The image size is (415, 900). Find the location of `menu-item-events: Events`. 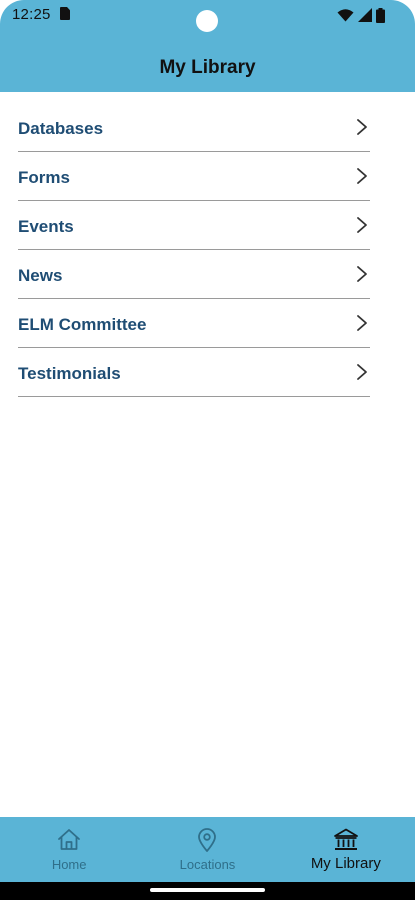

menu-item-events: Events is located at coordinates (194, 226).